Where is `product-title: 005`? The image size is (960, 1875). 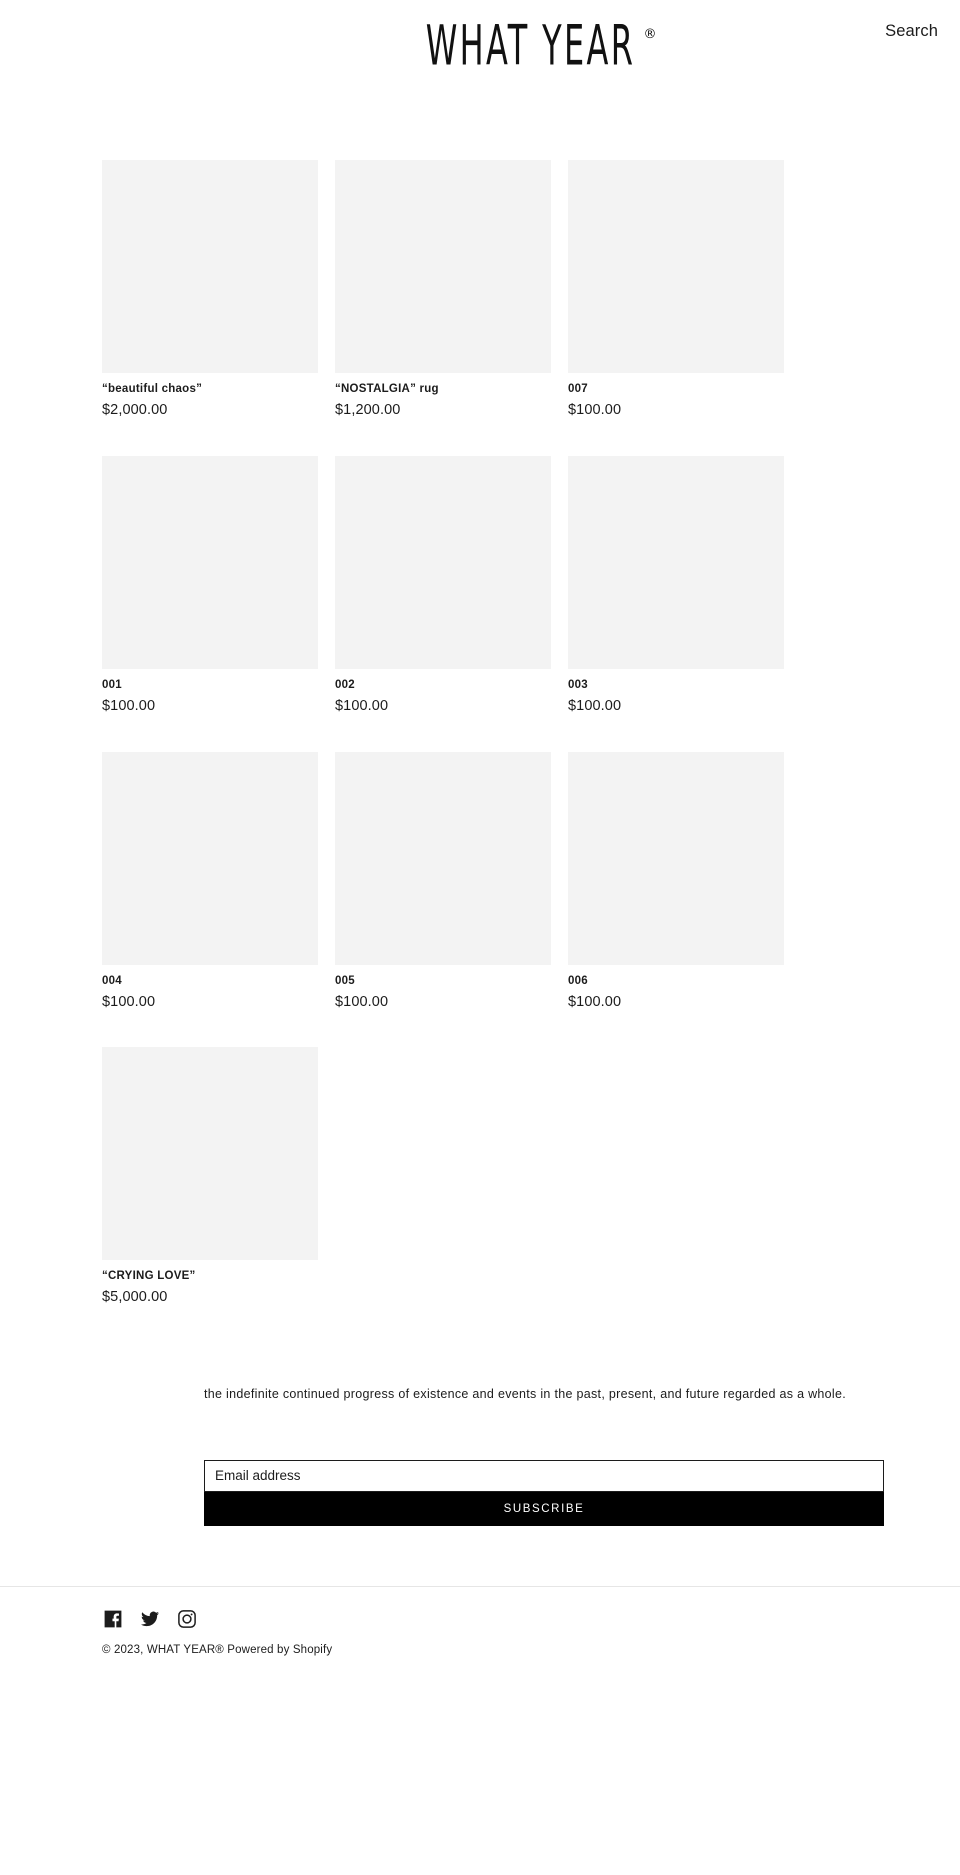 product-title: 005 is located at coordinates (345, 980).